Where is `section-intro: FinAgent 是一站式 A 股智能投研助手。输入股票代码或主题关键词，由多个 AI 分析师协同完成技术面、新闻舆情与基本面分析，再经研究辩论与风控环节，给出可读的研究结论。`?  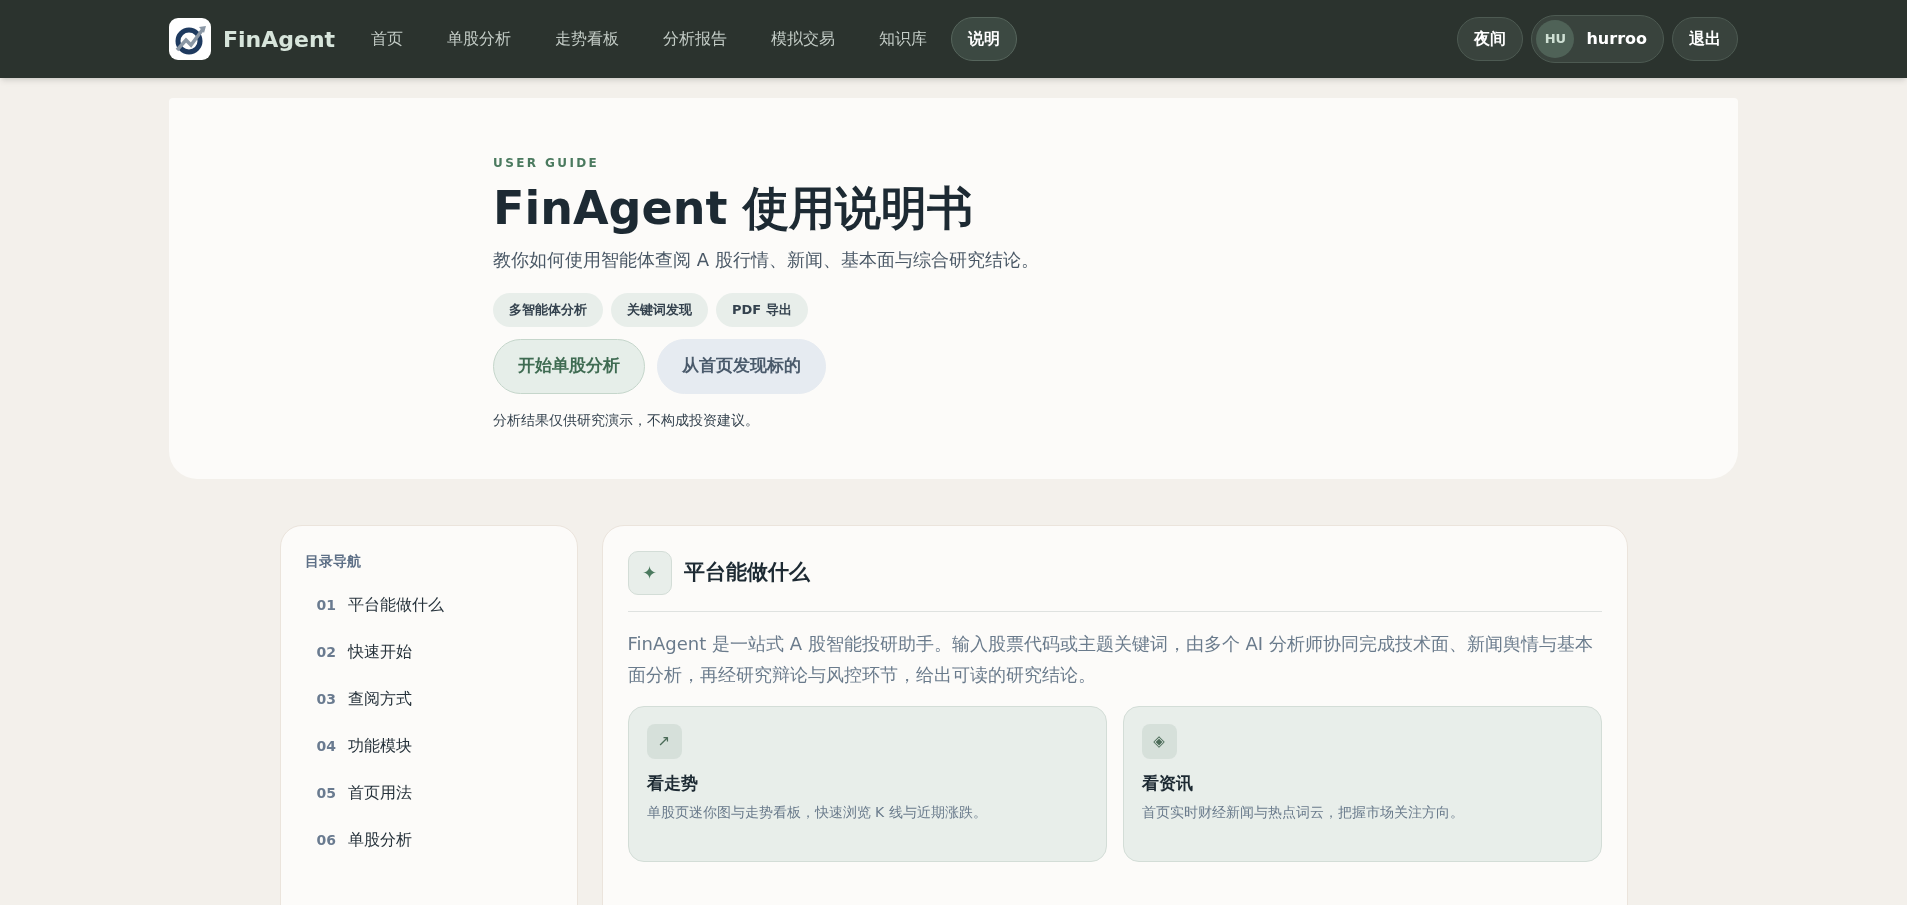 section-intro: FinAgent 是一站式 A 股智能投研助手。输入股票代码或主题关键词，由多个 AI 分析师协同完成技术面、新闻舆情与基本面分析，再经研究辩论与风控环节，给出可读的研究结论。 is located at coordinates (1110, 659).